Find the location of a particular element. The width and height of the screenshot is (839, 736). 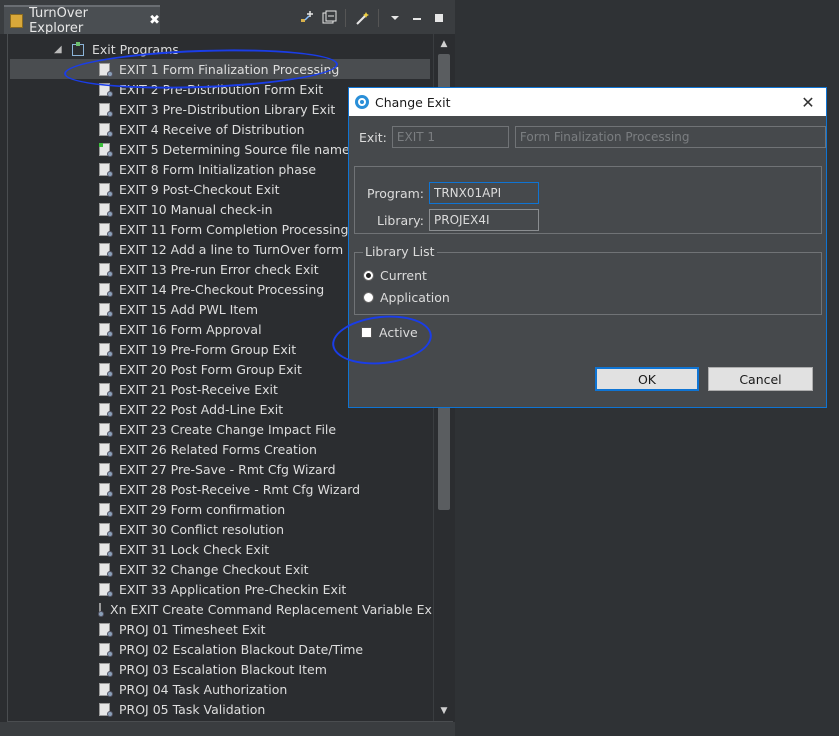

active-checkbox-row: Active is located at coordinates (389, 332).